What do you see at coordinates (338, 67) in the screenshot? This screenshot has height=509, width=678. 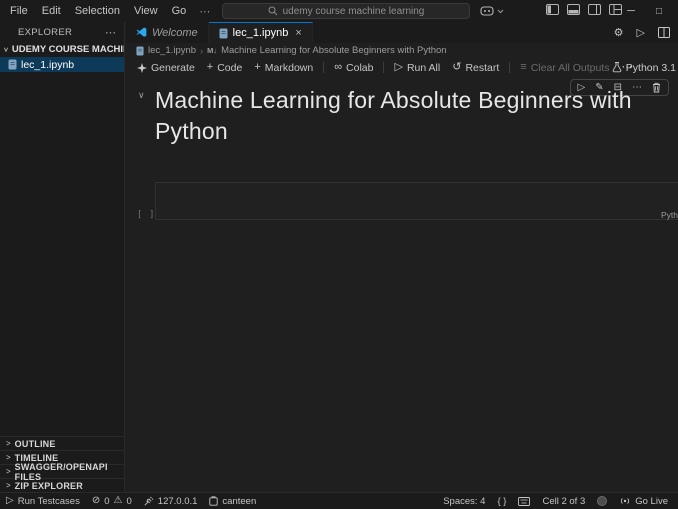 I see `colab-infinity-icon: ∞` at bounding box center [338, 67].